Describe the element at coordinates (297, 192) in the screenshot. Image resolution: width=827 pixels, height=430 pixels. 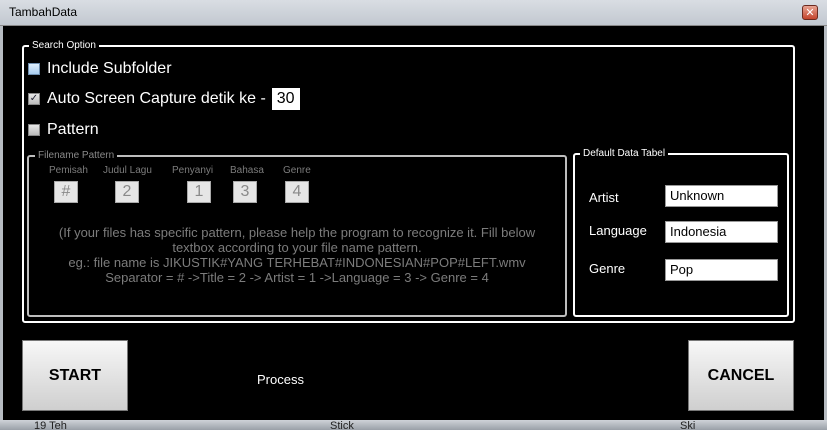
I see `genre-input: 4` at that location.